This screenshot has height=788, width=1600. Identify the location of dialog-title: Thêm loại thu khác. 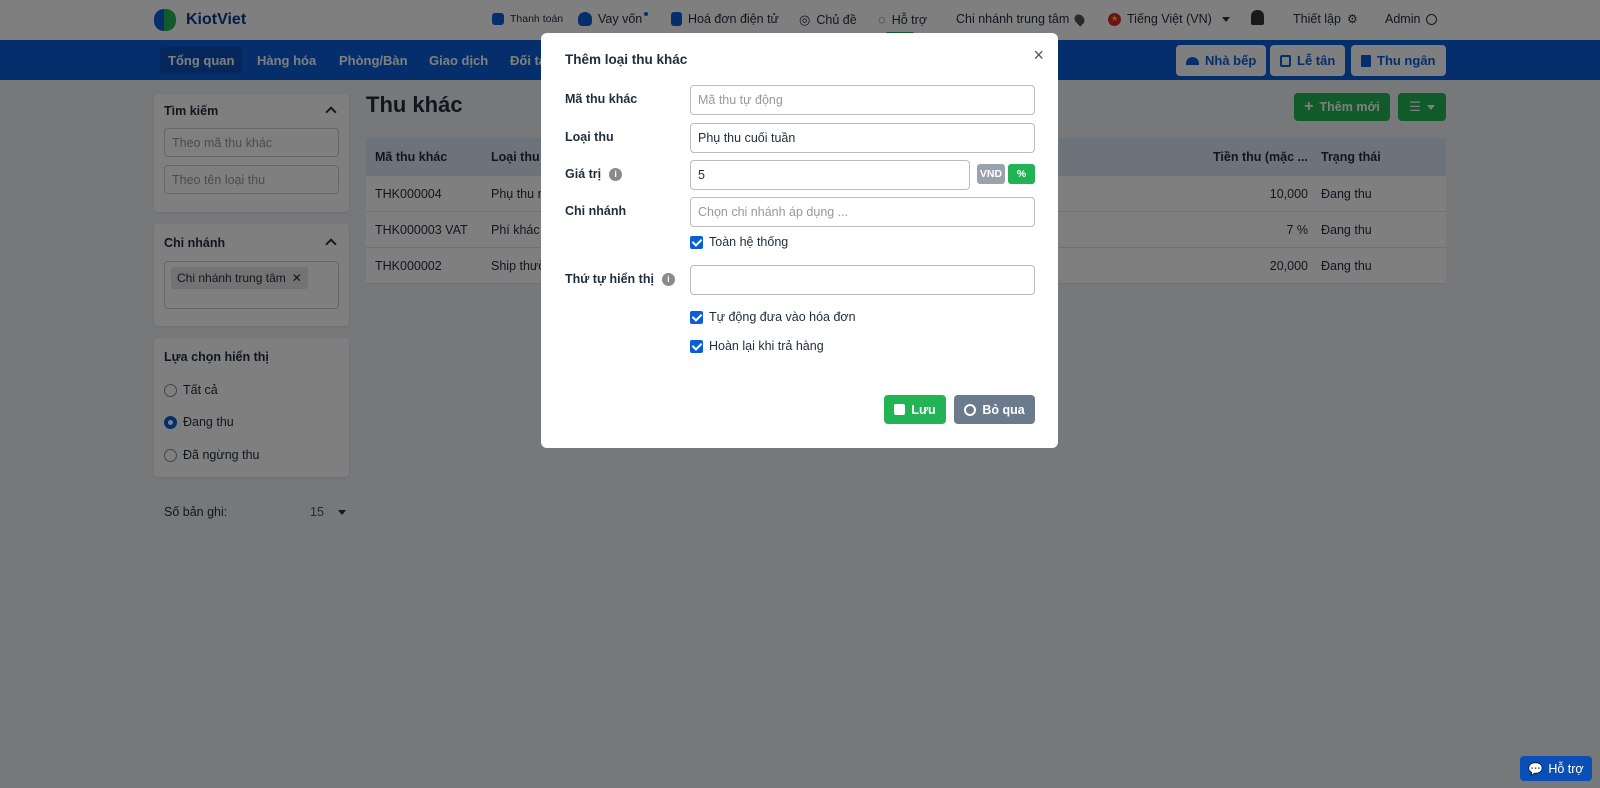
(626, 59).